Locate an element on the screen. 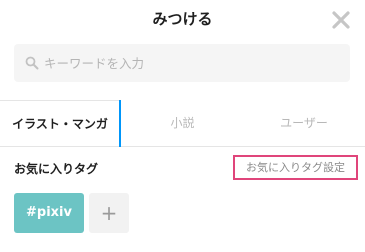 Image resolution: width=365 pixels, height=252 pixels. plus-icon: + is located at coordinates (109, 213).